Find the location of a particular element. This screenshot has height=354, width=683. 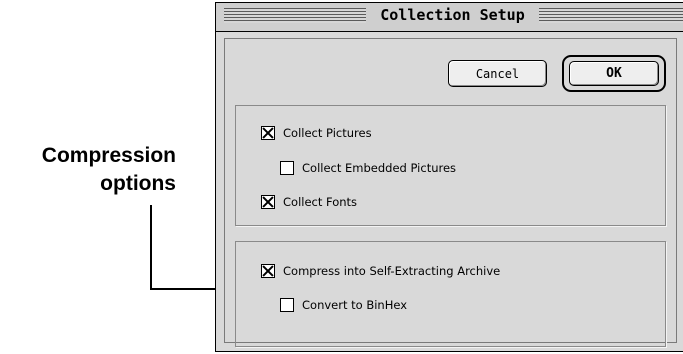

collect-pictures-label: Collect Pictures is located at coordinates (327, 133).